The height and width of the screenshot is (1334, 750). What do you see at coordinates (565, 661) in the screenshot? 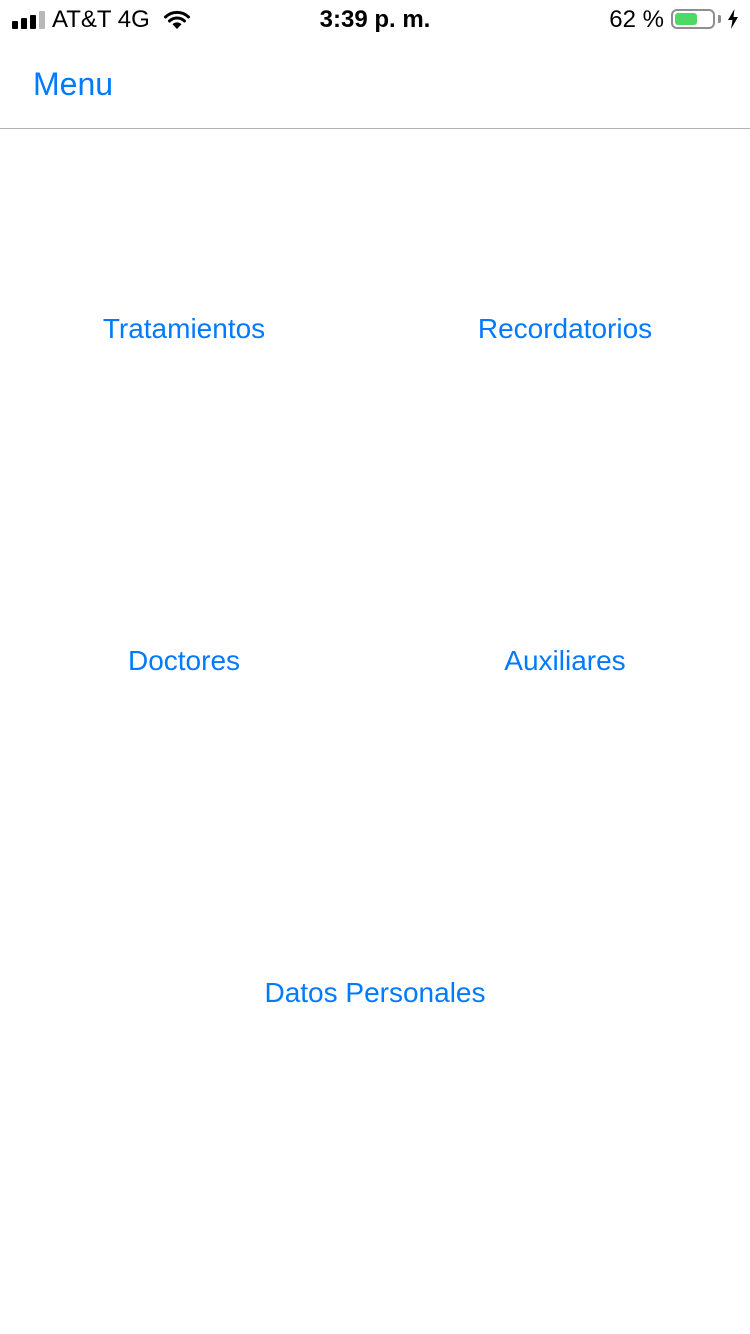
I see `auxiliares-button: Auxiliares` at bounding box center [565, 661].